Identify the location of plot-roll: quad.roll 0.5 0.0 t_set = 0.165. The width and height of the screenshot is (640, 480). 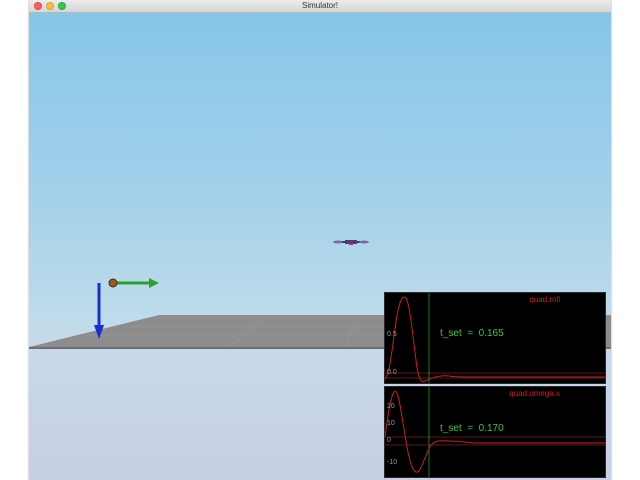
(495, 338).